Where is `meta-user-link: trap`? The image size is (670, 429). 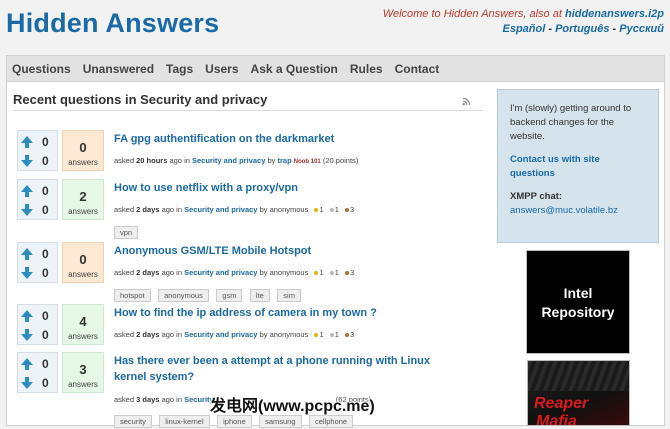
meta-user-link: trap is located at coordinates (284, 160).